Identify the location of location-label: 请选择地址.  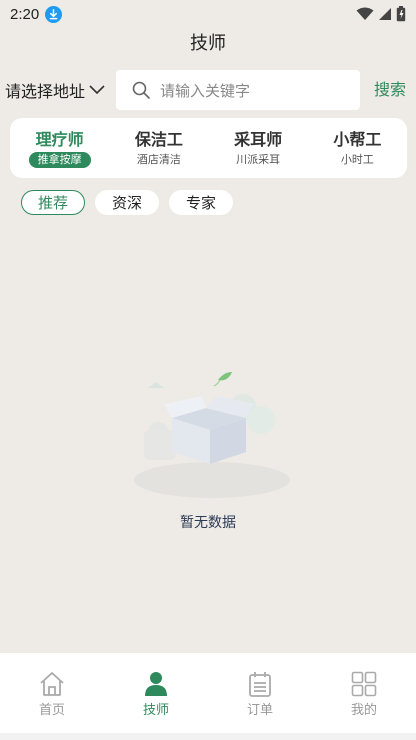
(45, 91).